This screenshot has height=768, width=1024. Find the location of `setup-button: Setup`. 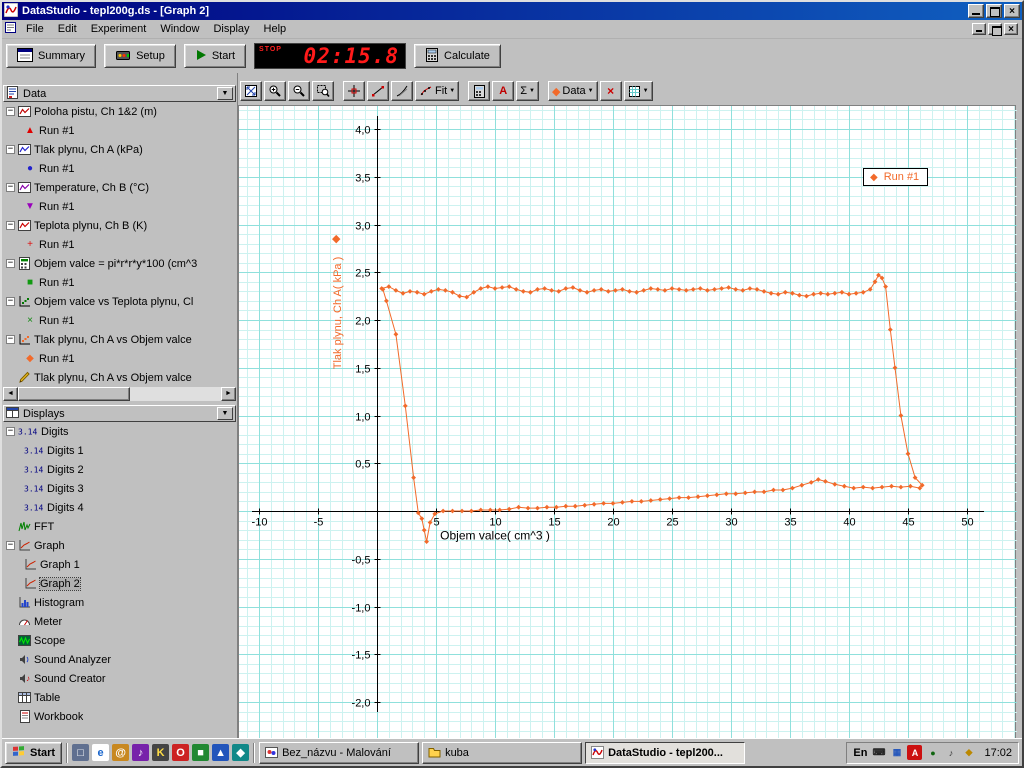

setup-button: Setup is located at coordinates (140, 56).